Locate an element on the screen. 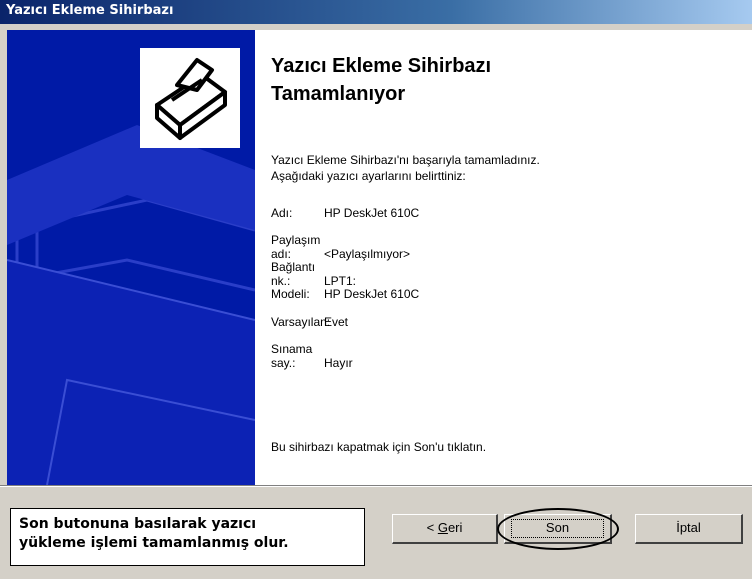  setting-row: Varsayılan:Evet is located at coordinates (309, 322).